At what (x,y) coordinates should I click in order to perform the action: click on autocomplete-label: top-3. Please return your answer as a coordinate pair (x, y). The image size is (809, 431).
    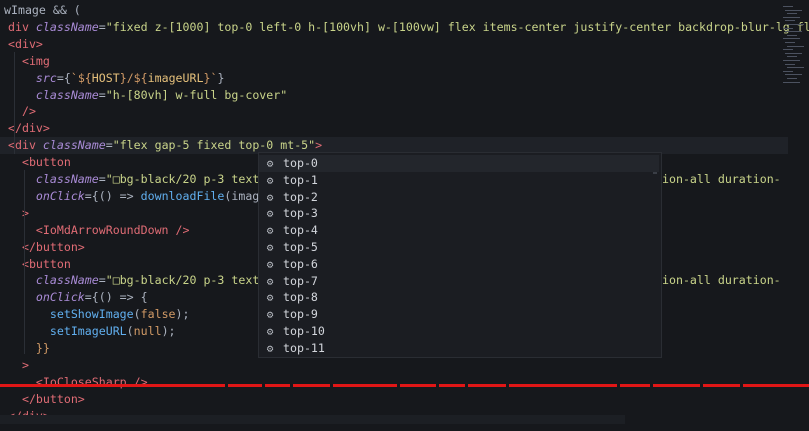
    Looking at the image, I should click on (300, 213).